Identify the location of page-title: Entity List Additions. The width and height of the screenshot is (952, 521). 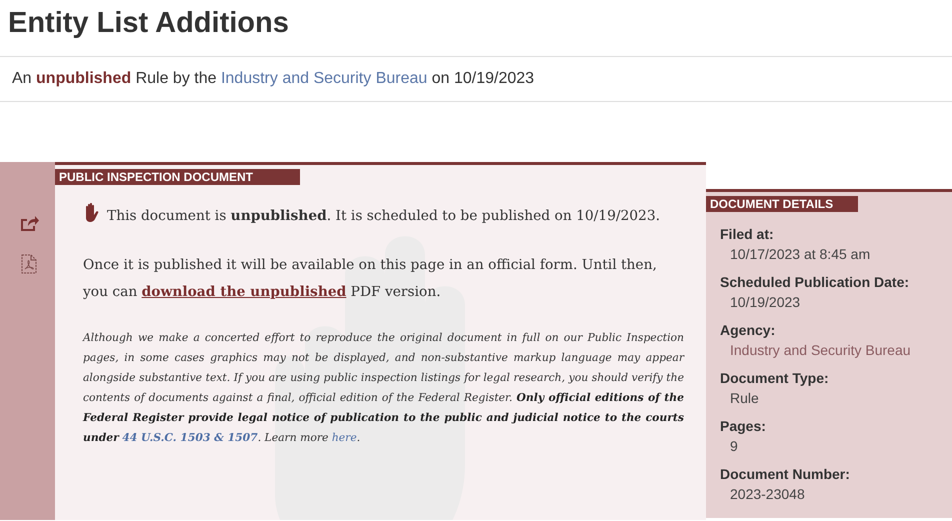
(148, 23).